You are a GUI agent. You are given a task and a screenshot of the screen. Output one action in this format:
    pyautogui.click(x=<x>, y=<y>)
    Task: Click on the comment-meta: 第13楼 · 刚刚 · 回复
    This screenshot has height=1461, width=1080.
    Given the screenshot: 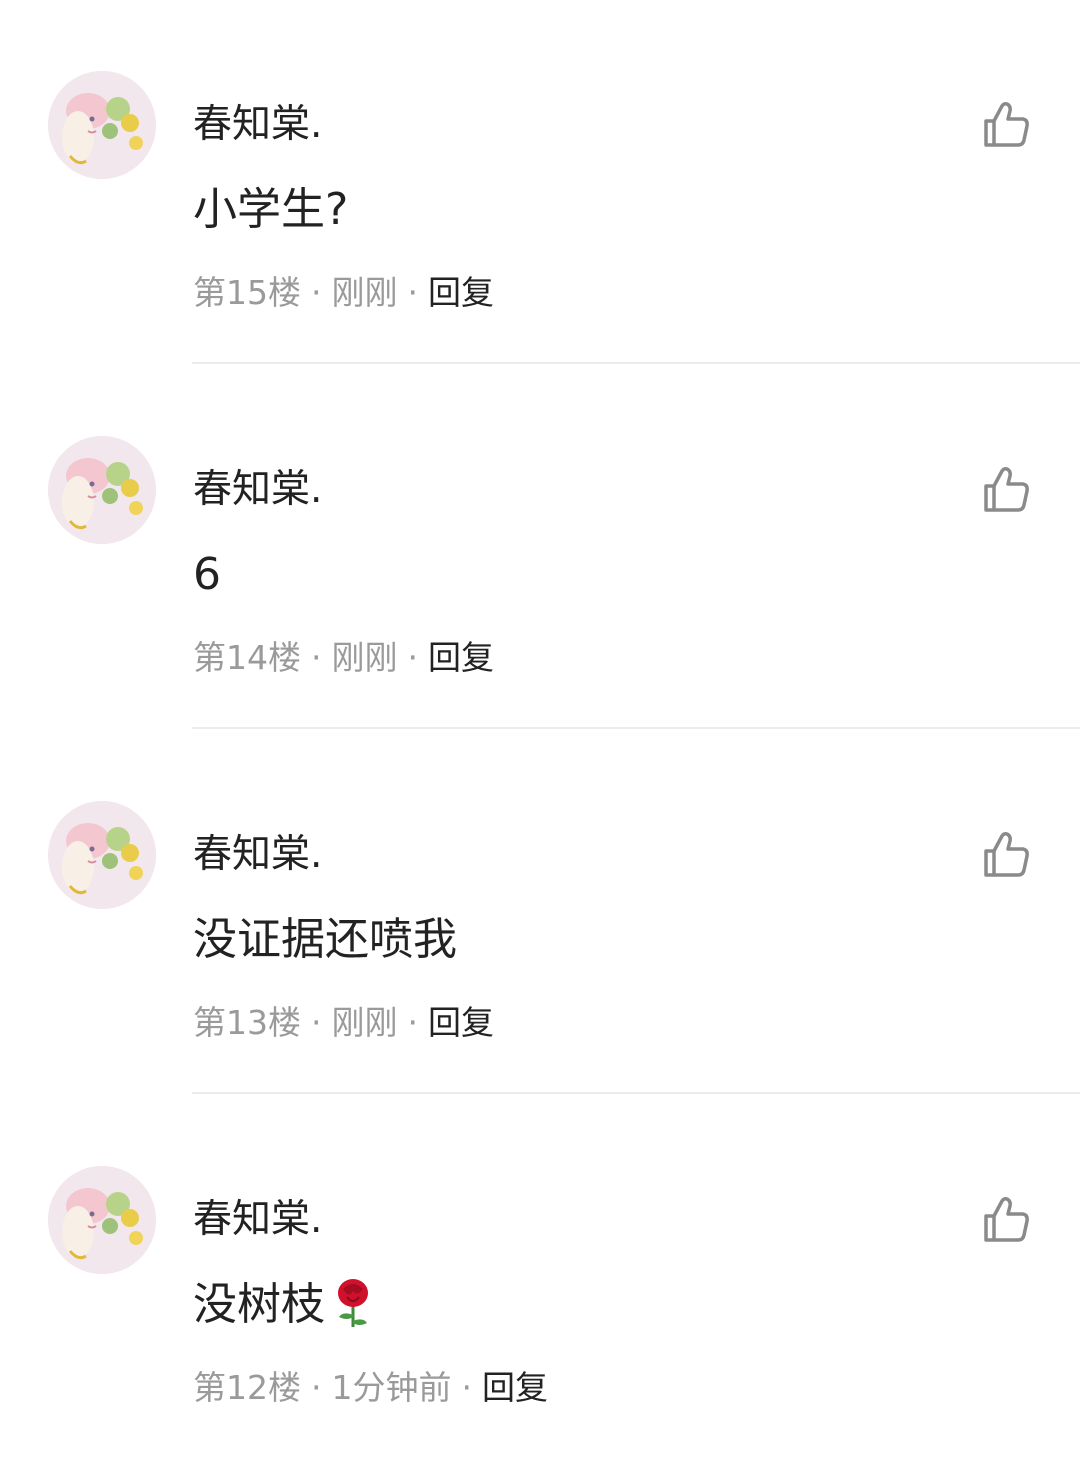 What is the action you would take?
    pyautogui.click(x=343, y=1023)
    